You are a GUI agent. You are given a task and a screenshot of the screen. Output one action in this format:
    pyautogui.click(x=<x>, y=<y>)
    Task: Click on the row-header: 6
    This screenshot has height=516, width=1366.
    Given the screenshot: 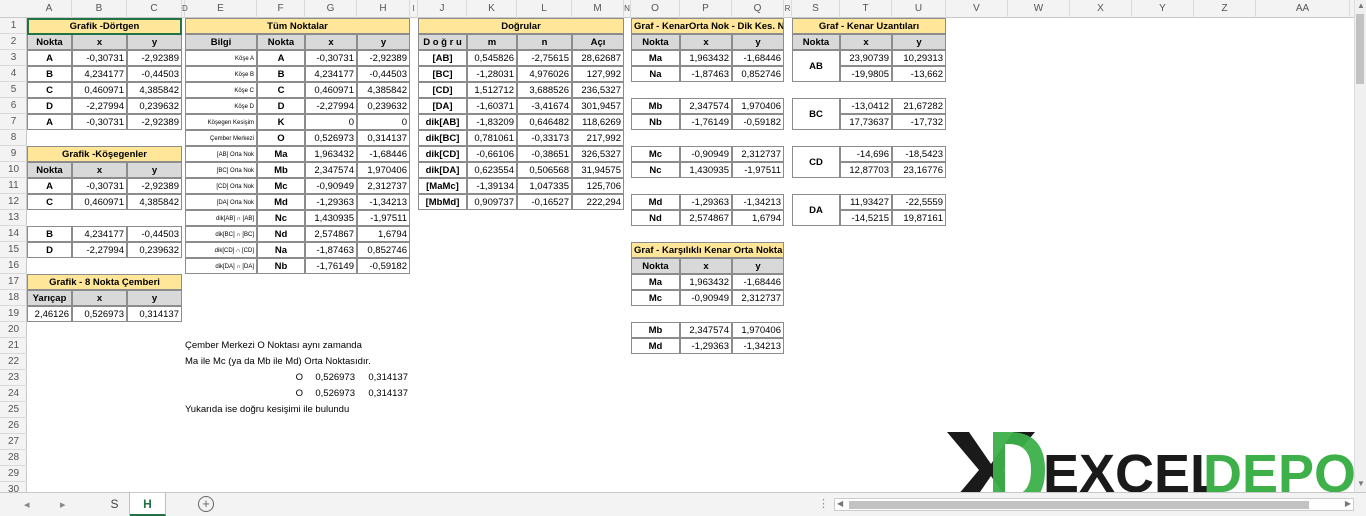 What is the action you would take?
    pyautogui.click(x=13, y=106)
    